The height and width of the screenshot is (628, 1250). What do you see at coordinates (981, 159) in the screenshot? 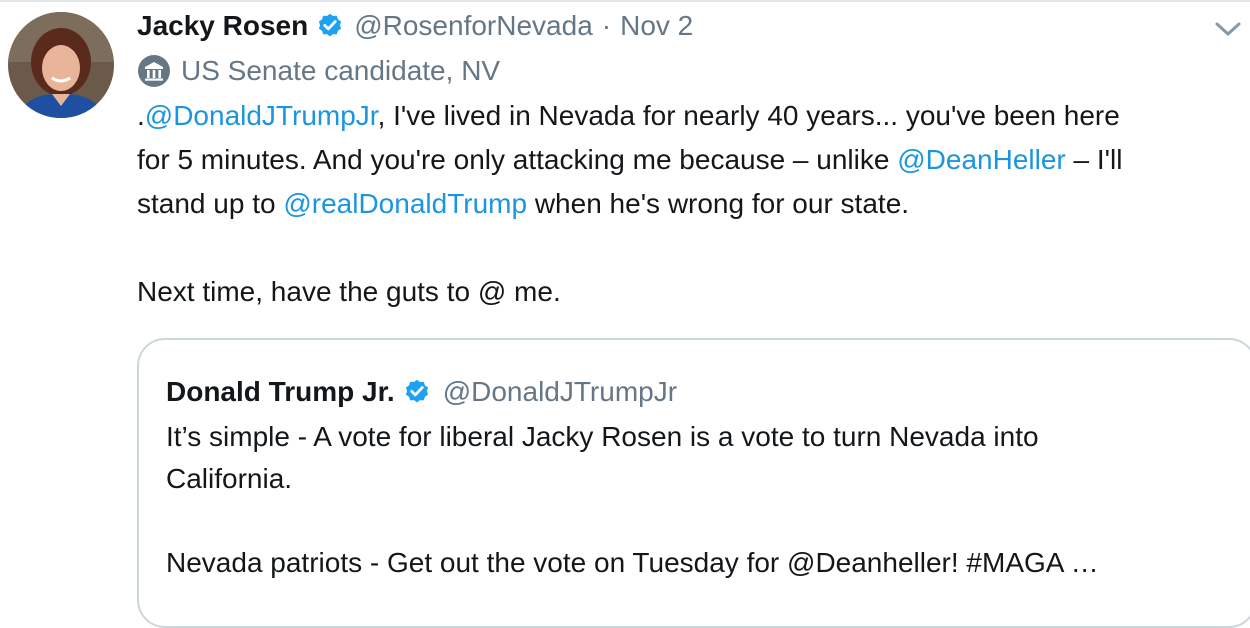
I see `mention-link: @DeanHeller` at bounding box center [981, 159].